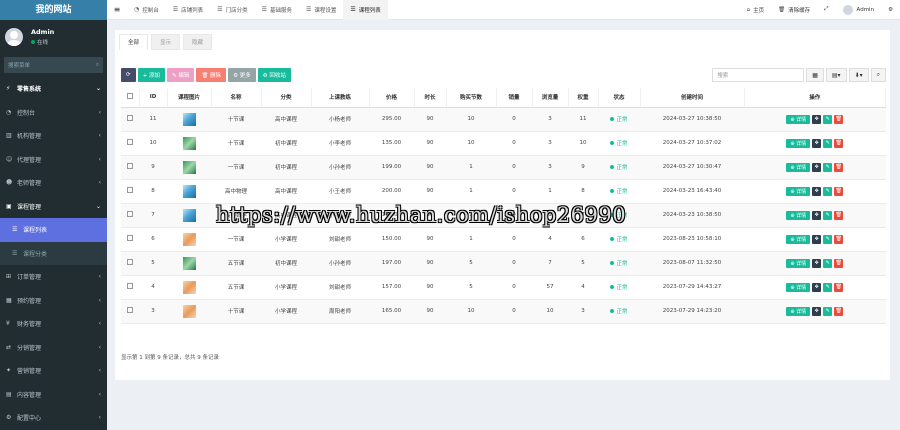 The image size is (900, 430). What do you see at coordinates (53, 348) in the screenshot?
I see `sidebar-item-11: ⇄ 分销管理 ‹` at bounding box center [53, 348].